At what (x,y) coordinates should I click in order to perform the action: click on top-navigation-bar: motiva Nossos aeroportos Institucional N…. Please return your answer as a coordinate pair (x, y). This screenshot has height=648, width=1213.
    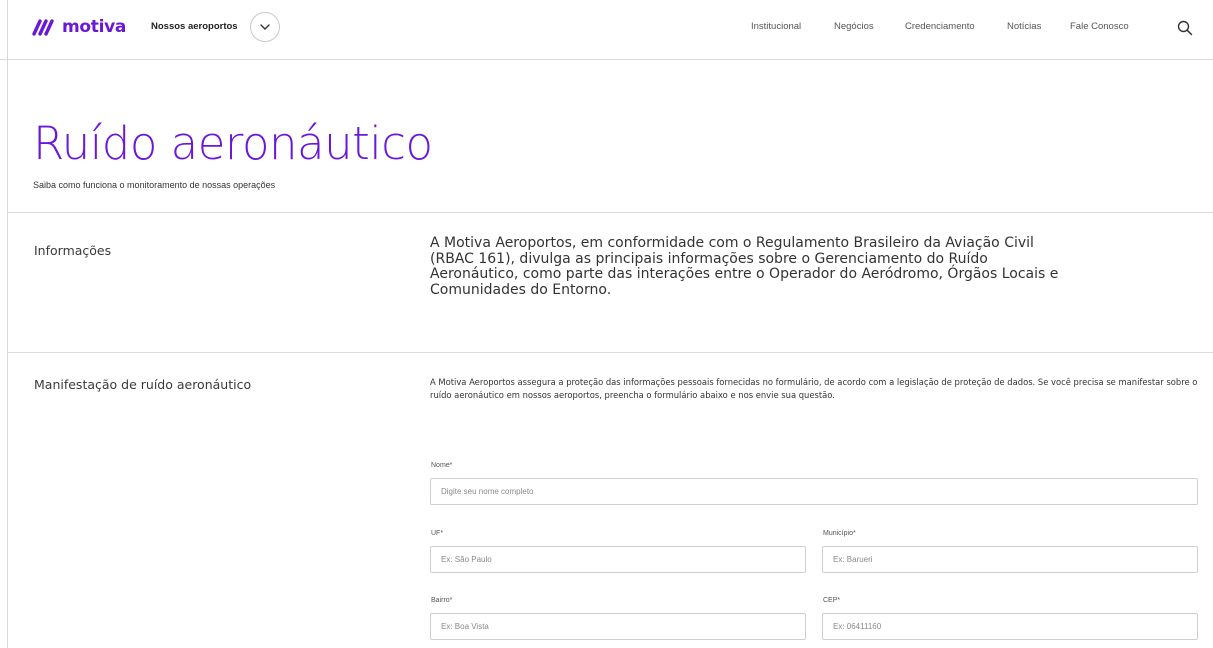
    Looking at the image, I should click on (606, 30).